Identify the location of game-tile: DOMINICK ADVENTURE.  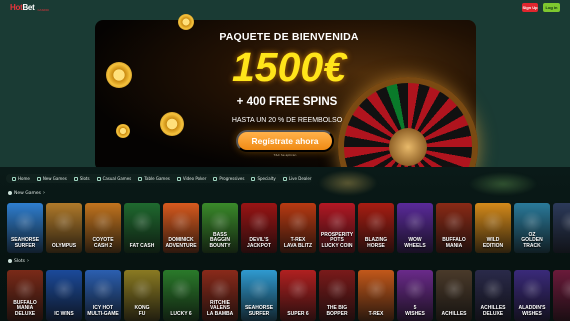
(181, 228).